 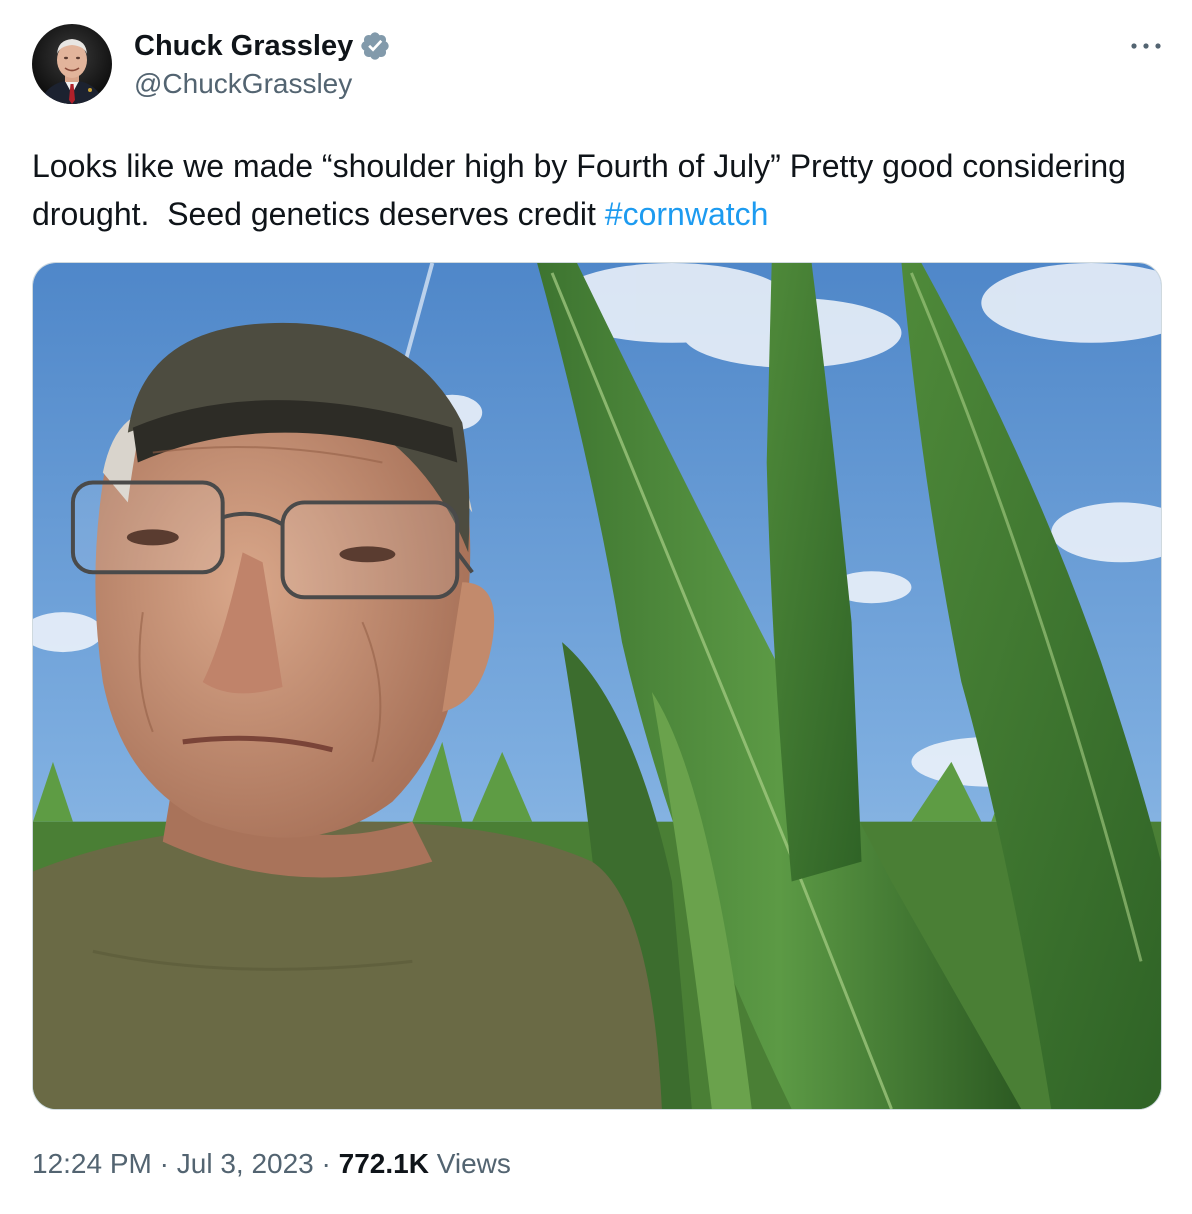 What do you see at coordinates (687, 214) in the screenshot?
I see `hashtag-link: #cornwatch` at bounding box center [687, 214].